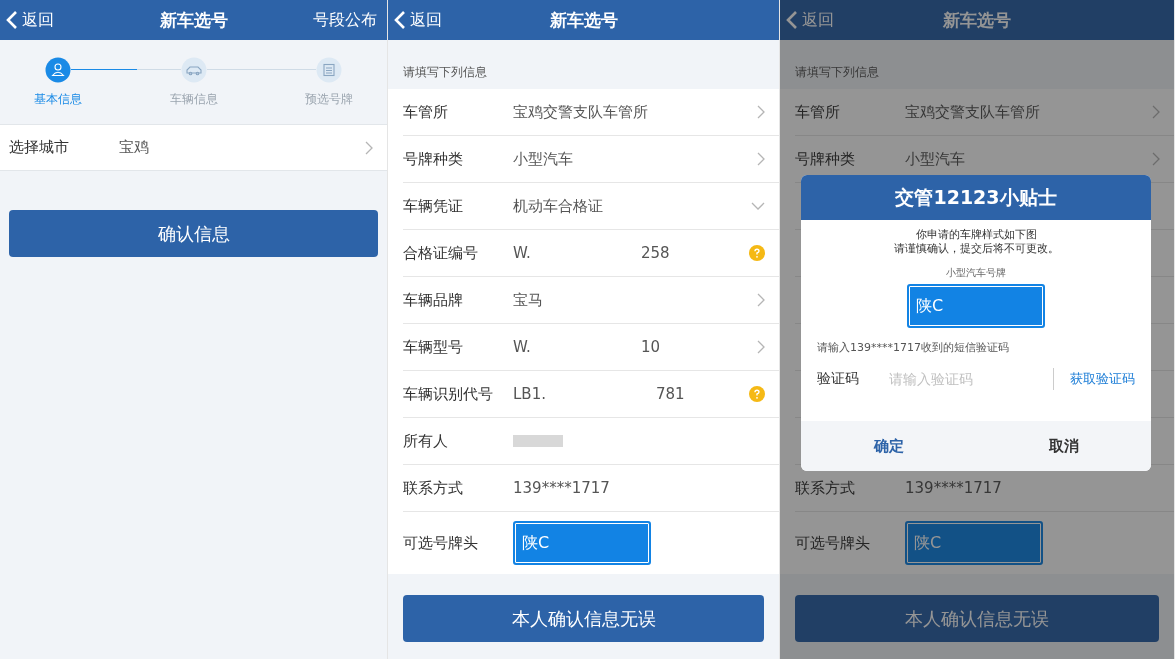 This screenshot has height=659, width=1175. I want to click on dropdown-icon, so click(758, 206).